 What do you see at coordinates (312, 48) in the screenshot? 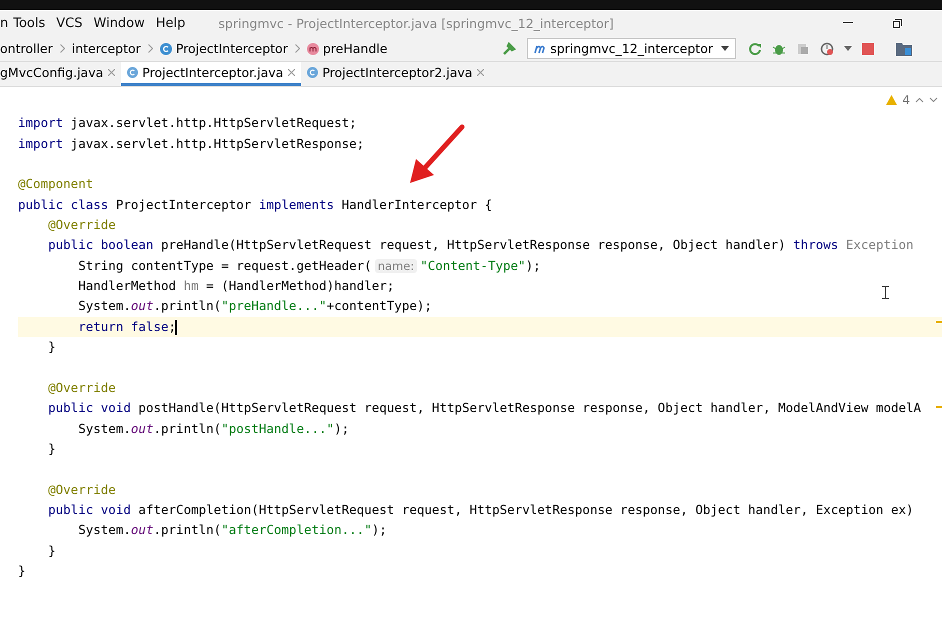
I see `method-icon` at bounding box center [312, 48].